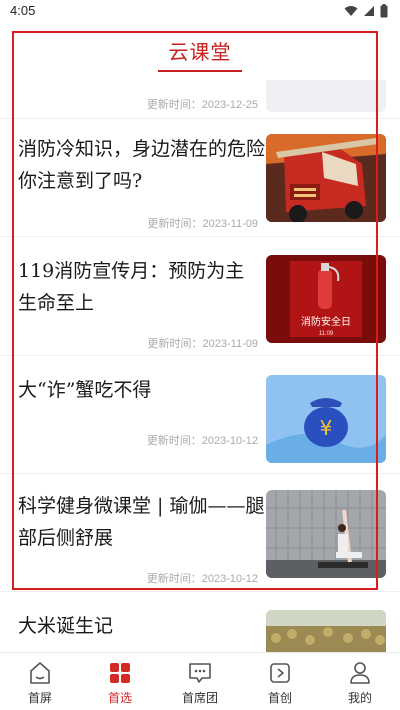 The height and width of the screenshot is (710, 400). I want to click on money-bag-thumbnail: ¥, so click(326, 419).